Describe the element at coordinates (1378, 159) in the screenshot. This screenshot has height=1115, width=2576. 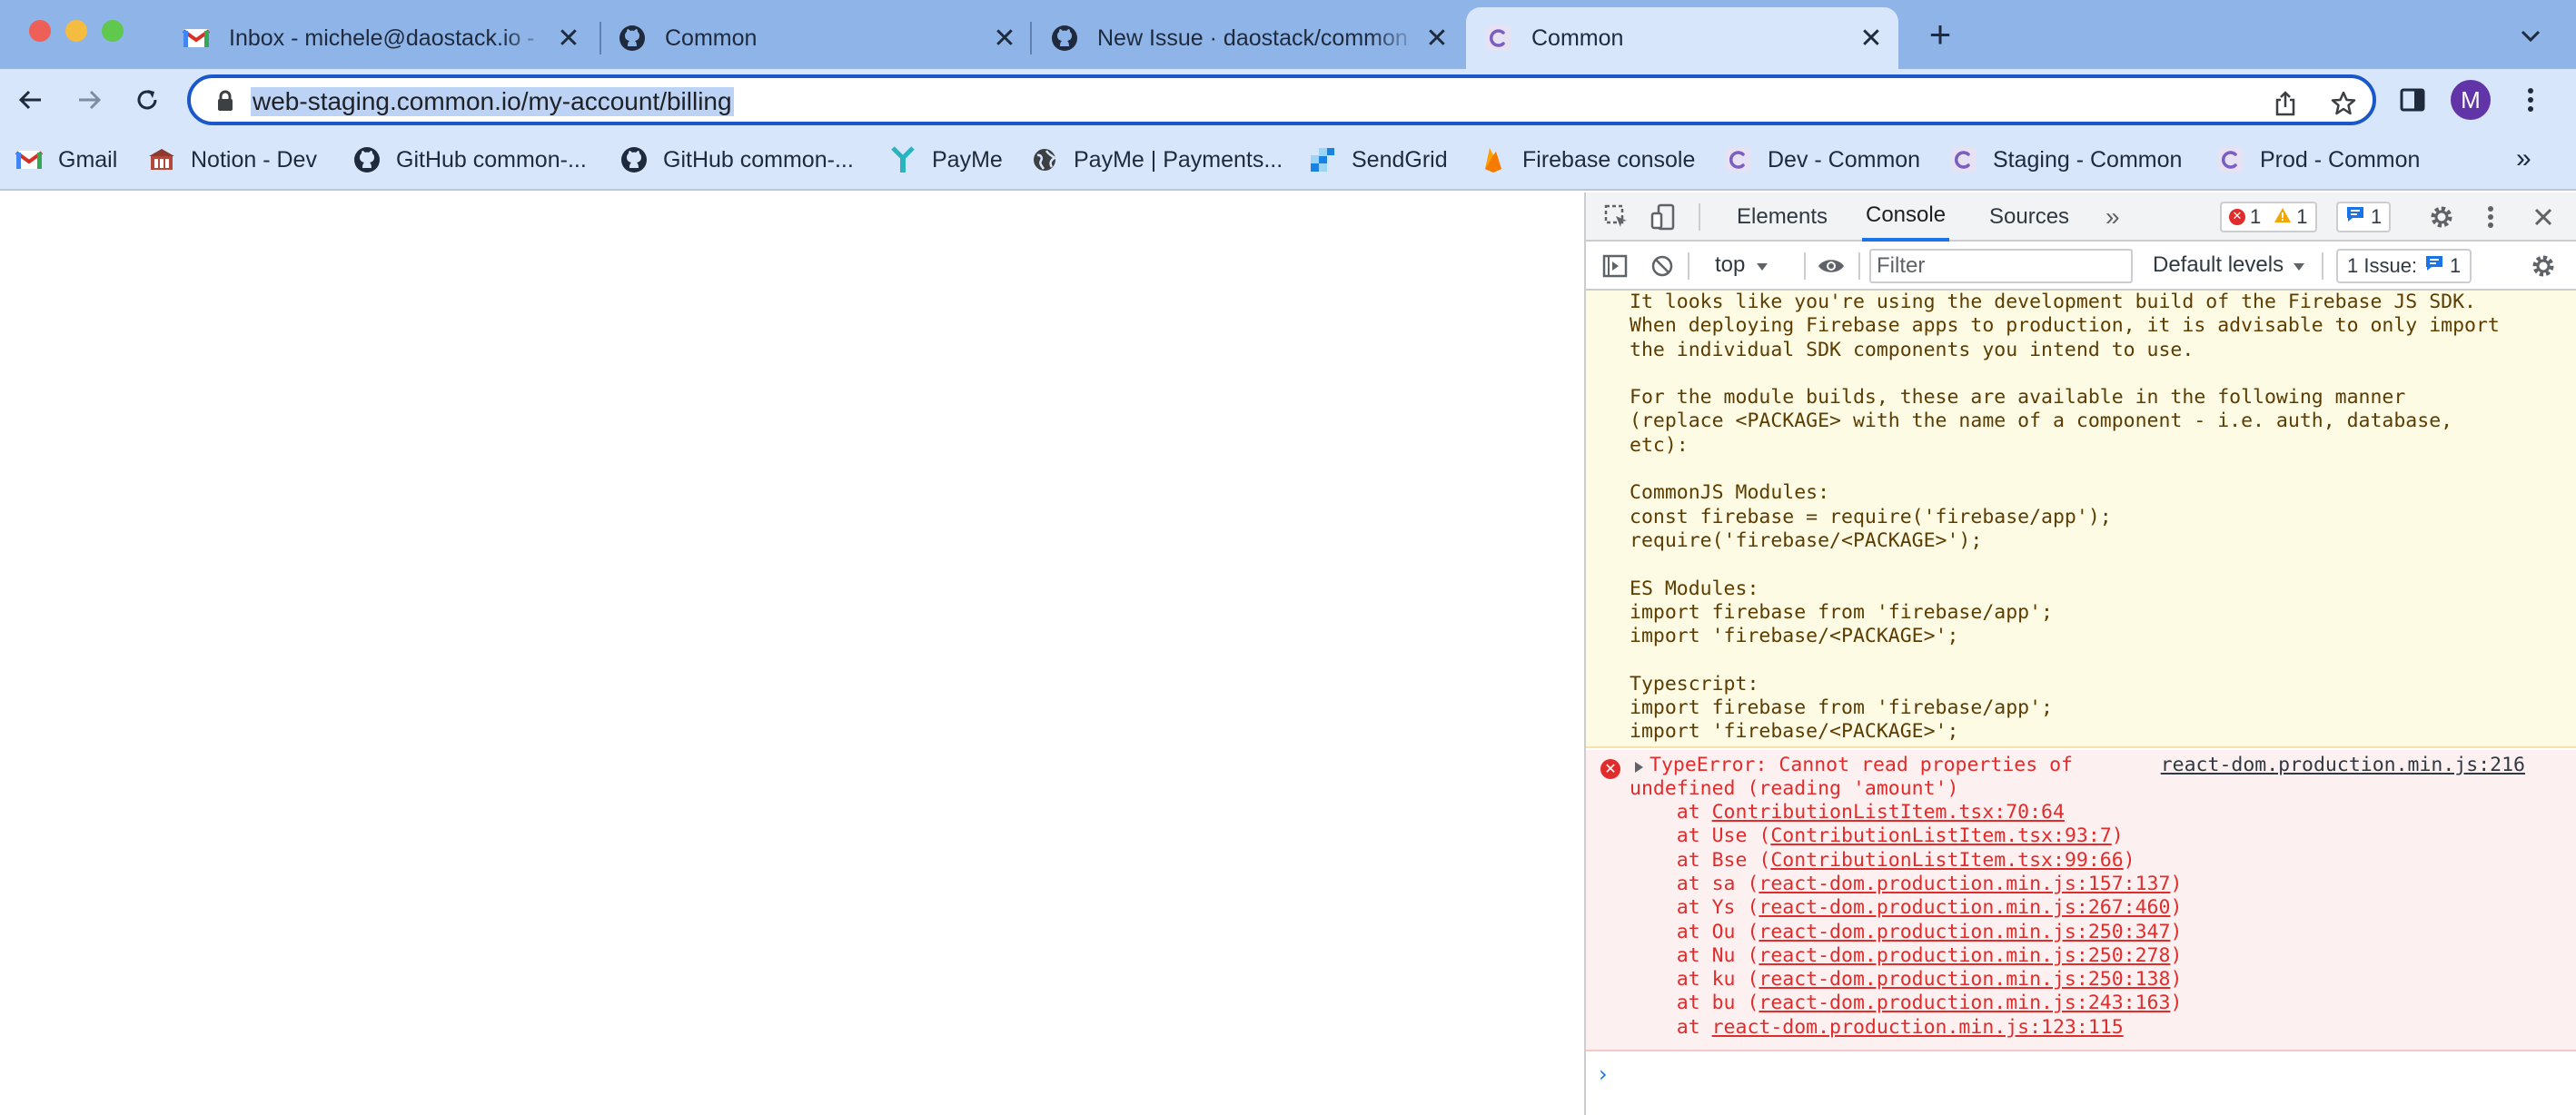
I see `bookmark-sendgrid: SendGrid` at that location.